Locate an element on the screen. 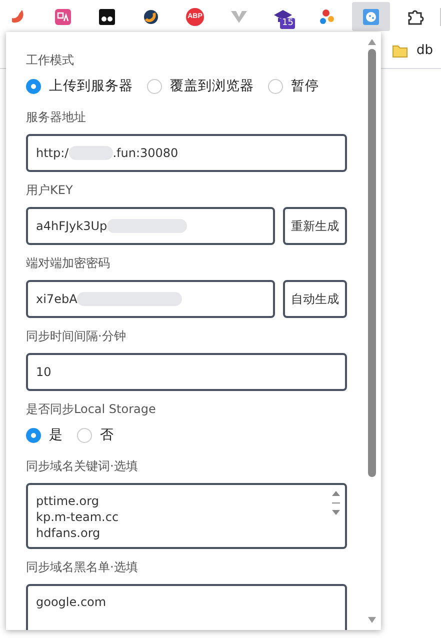  input-field: xi7ebA is located at coordinates (150, 299).